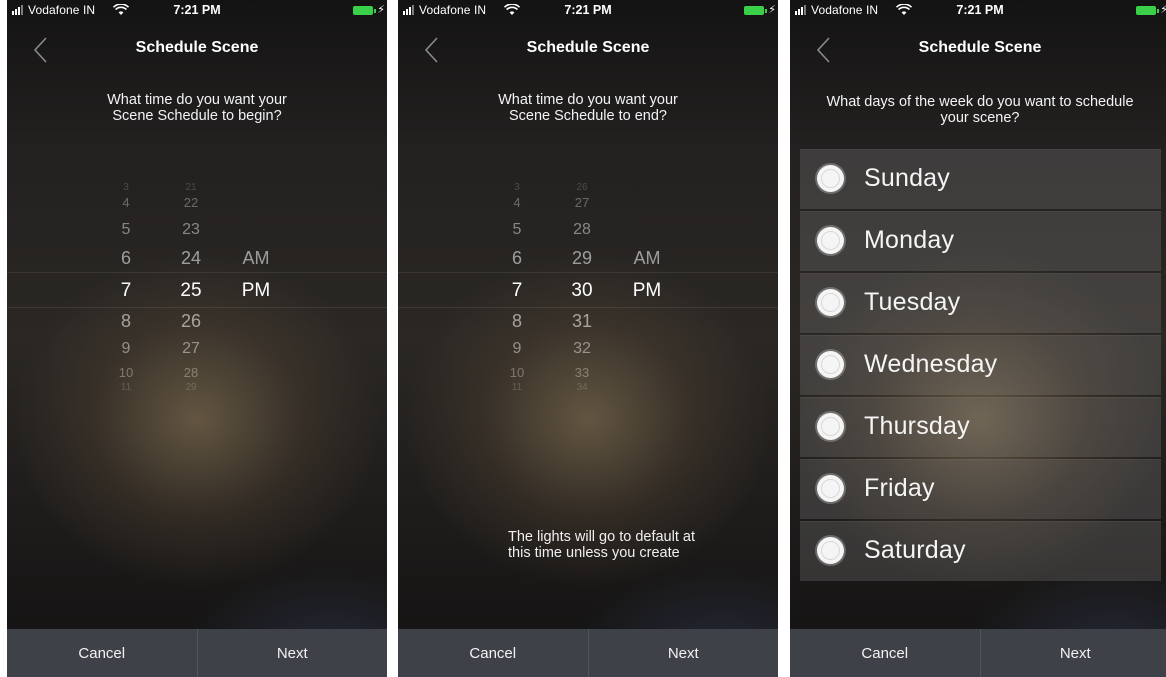 The height and width of the screenshot is (677, 1166). I want to click on question-line-2: your scene?, so click(980, 118).